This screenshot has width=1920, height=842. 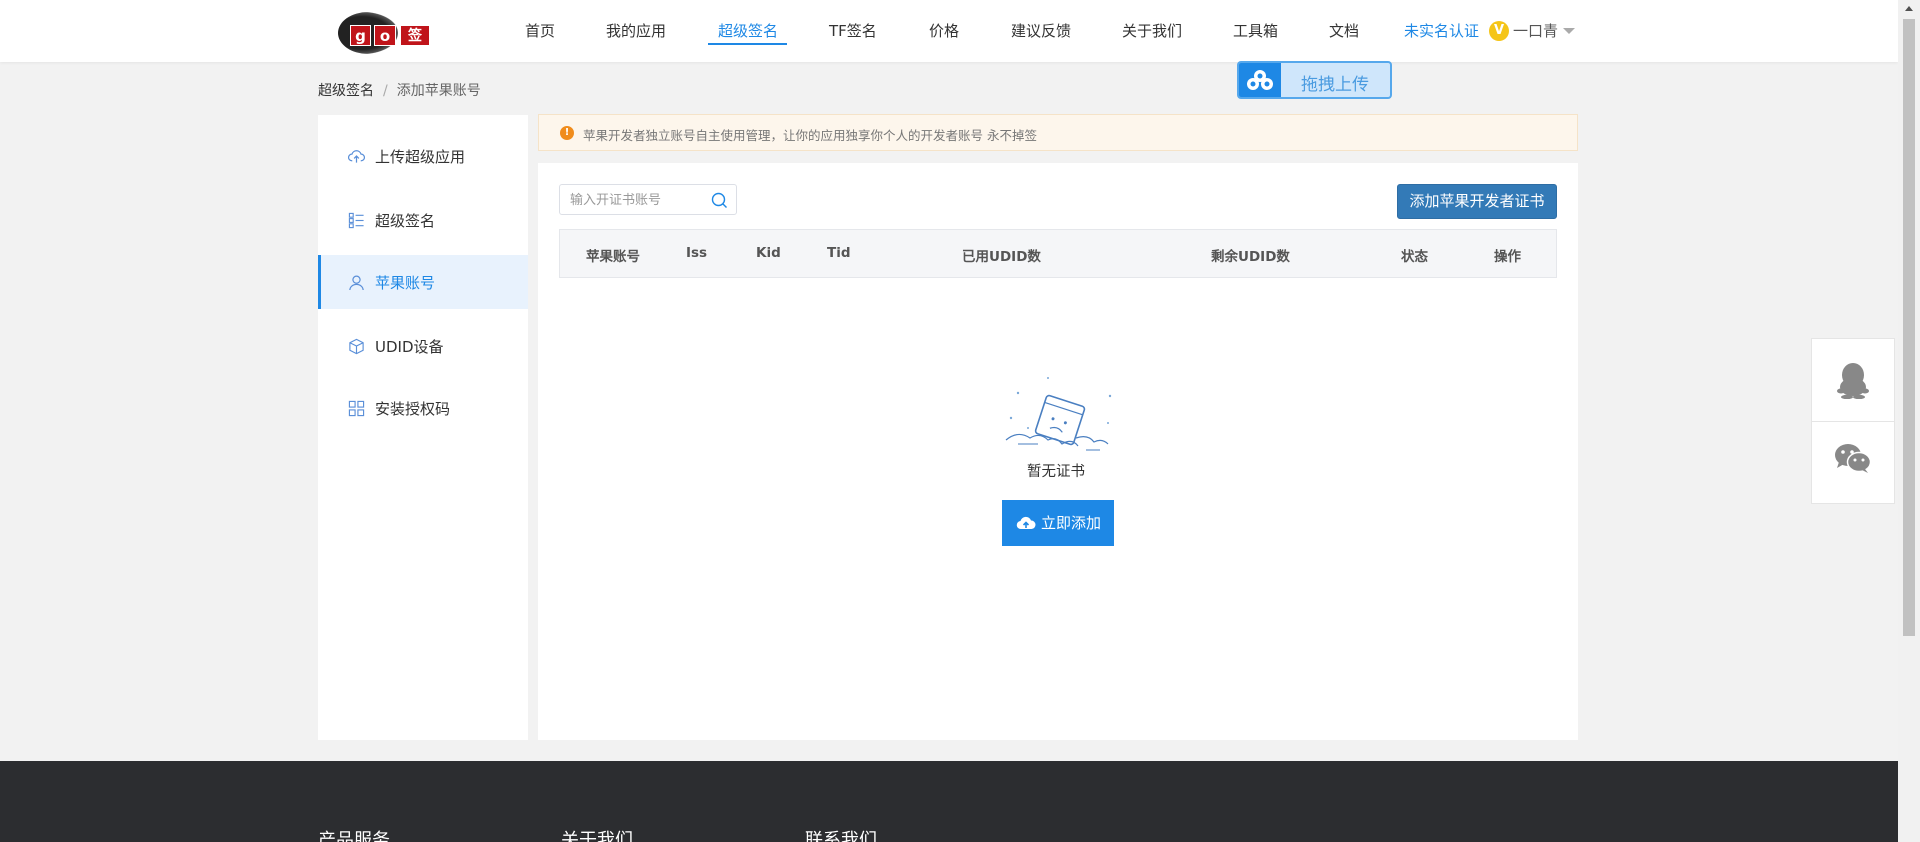 I want to click on list-icon, so click(x=356, y=220).